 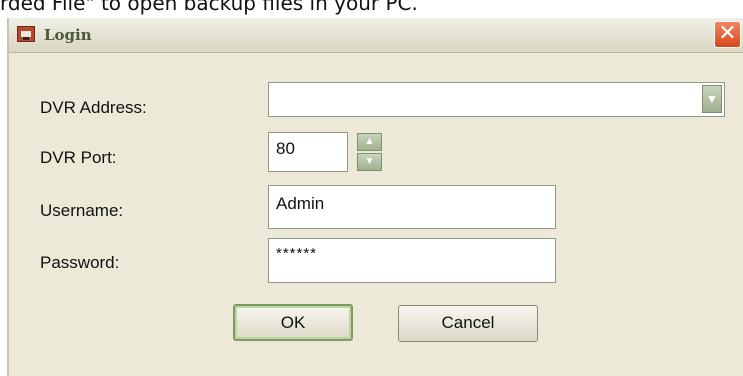 I want to click on dvr-port-input: 80, so click(x=308, y=152).